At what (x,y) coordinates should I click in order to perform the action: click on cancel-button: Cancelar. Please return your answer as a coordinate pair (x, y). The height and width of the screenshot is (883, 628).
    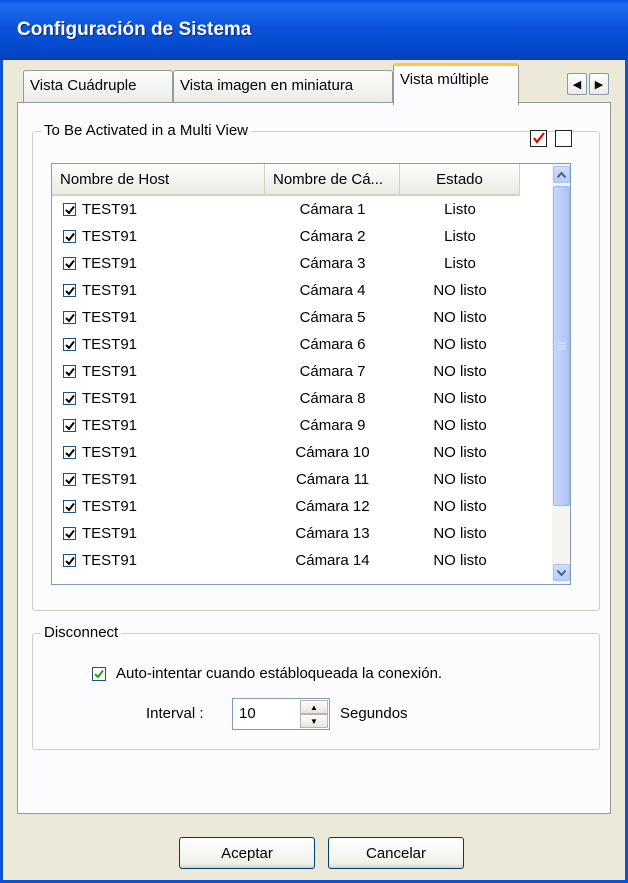
    Looking at the image, I should click on (396, 853).